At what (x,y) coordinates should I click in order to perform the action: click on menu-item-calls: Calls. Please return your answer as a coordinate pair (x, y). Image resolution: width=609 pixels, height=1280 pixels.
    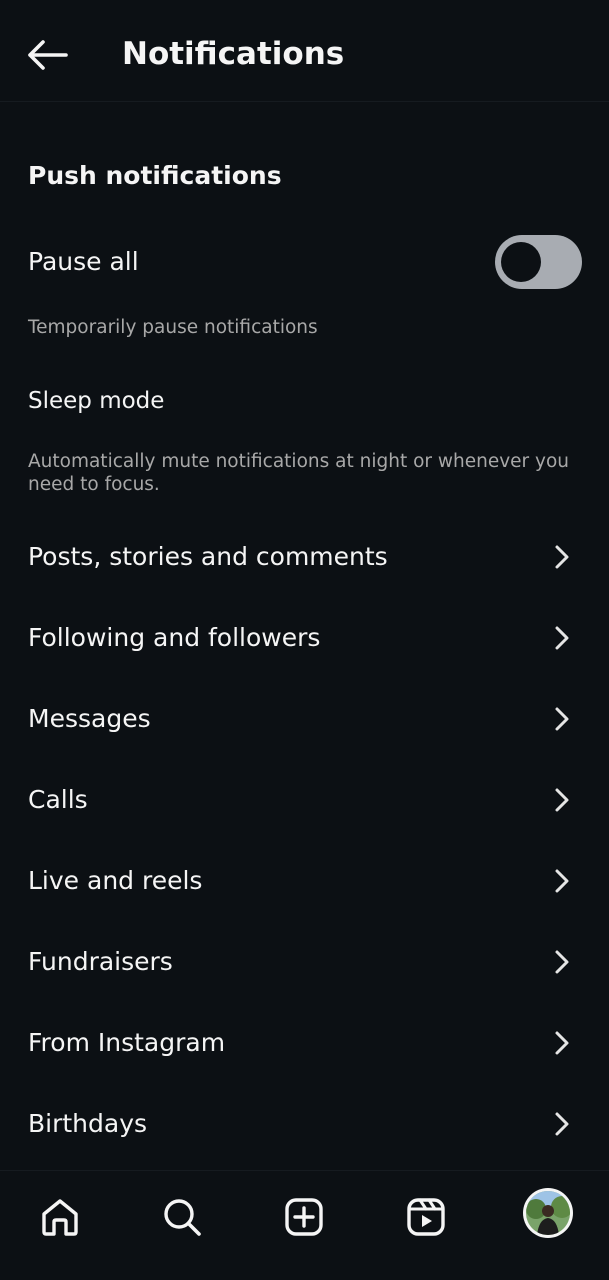
    Looking at the image, I should click on (304, 800).